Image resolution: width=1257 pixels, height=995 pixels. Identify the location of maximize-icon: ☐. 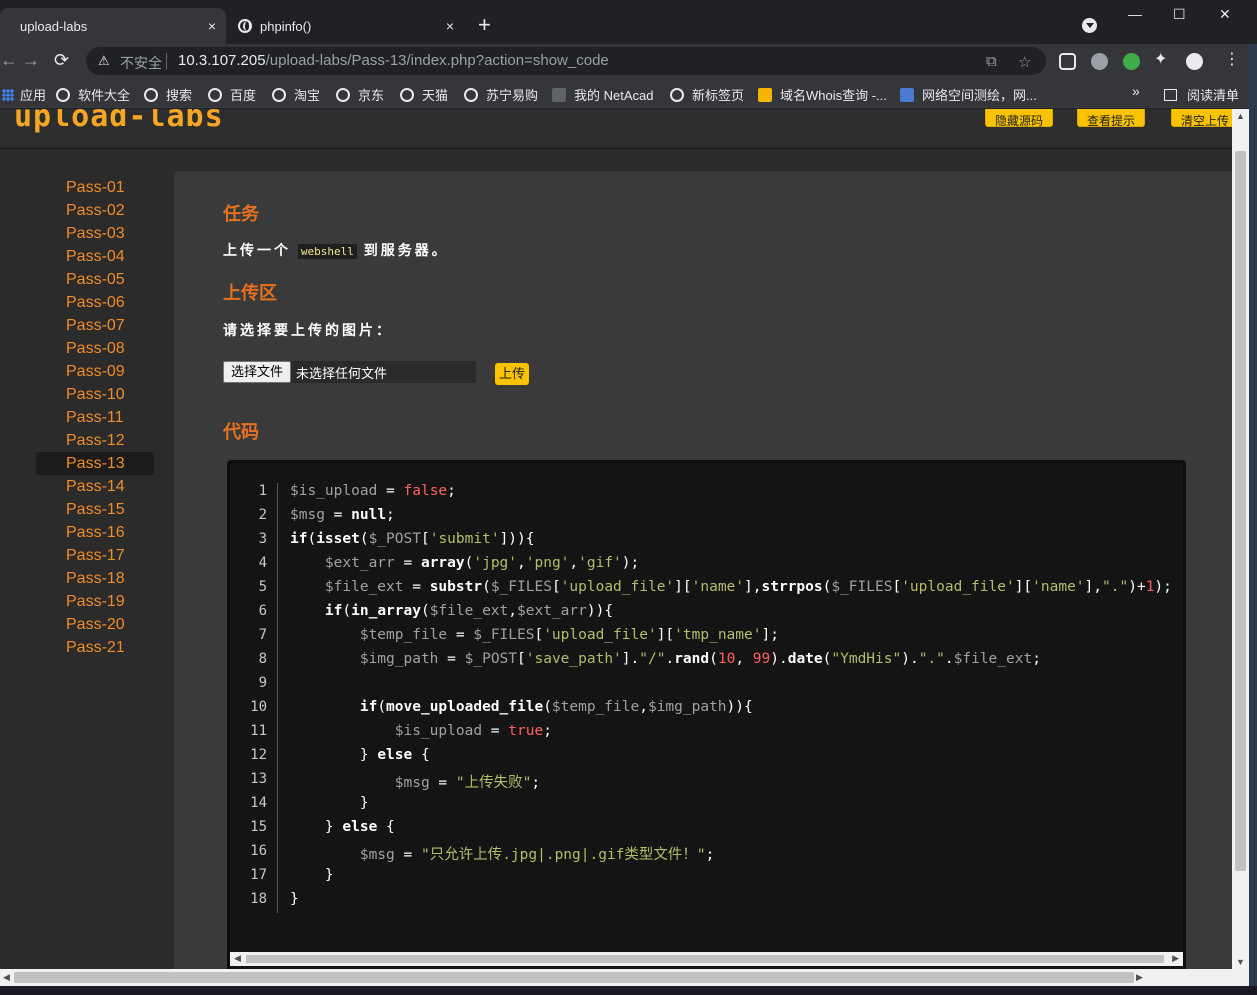
(1179, 14).